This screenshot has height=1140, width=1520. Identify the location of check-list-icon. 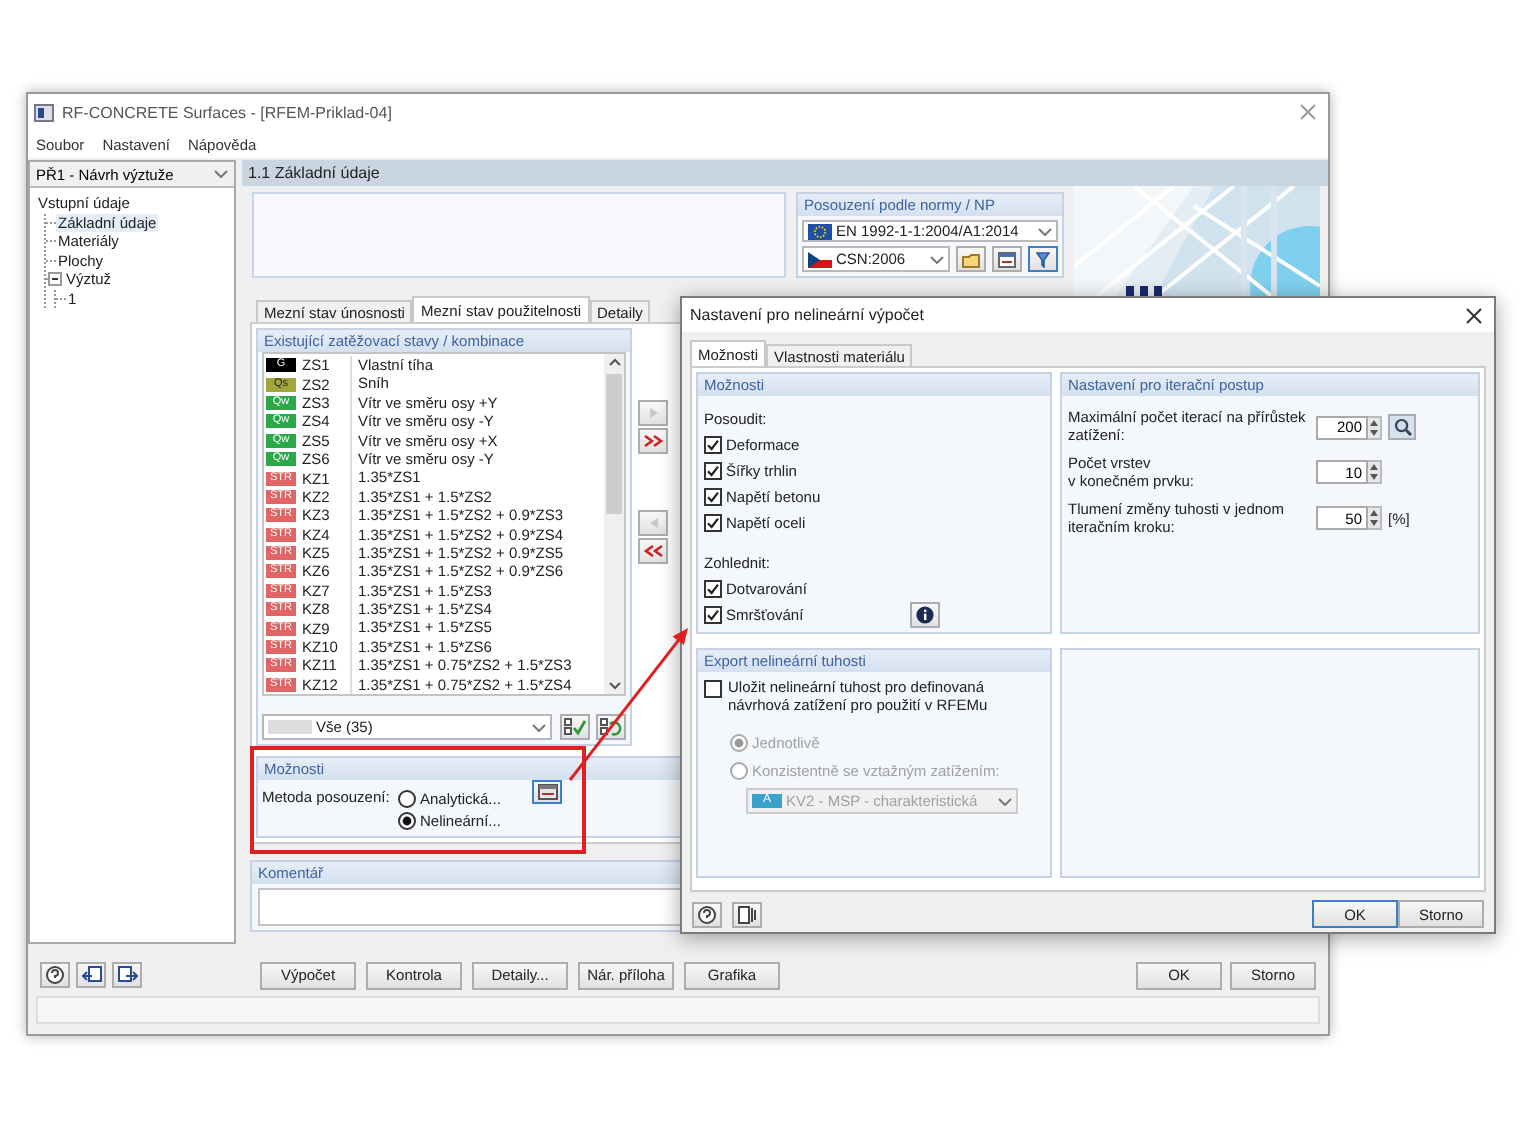
(575, 727).